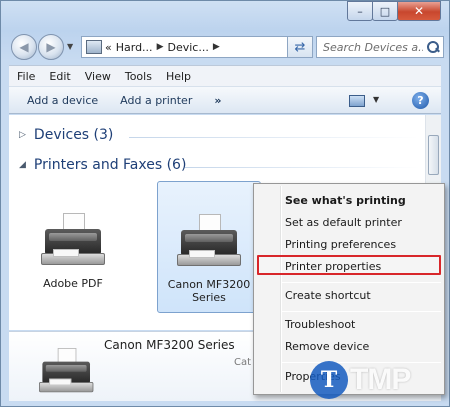 This screenshot has width=450, height=407. What do you see at coordinates (108, 47) in the screenshot?
I see `breadcrumb-overflow: «` at bounding box center [108, 47].